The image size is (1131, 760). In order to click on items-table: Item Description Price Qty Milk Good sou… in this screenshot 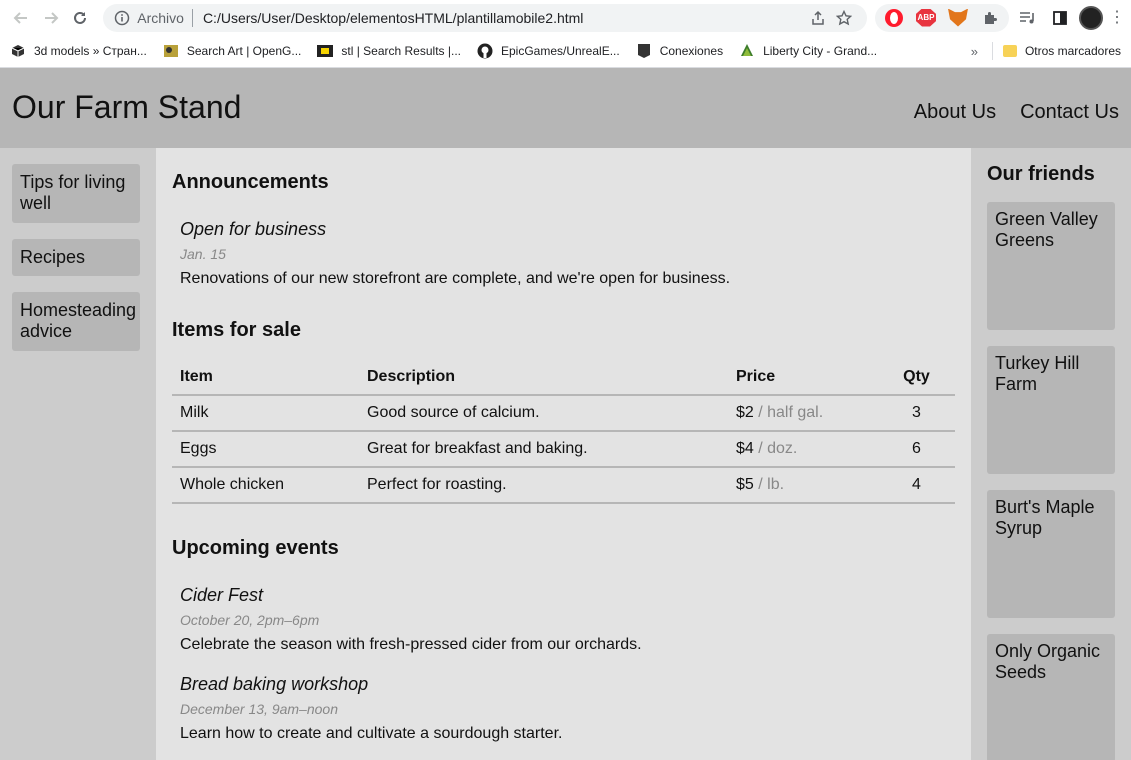, I will do `click(563, 432)`.